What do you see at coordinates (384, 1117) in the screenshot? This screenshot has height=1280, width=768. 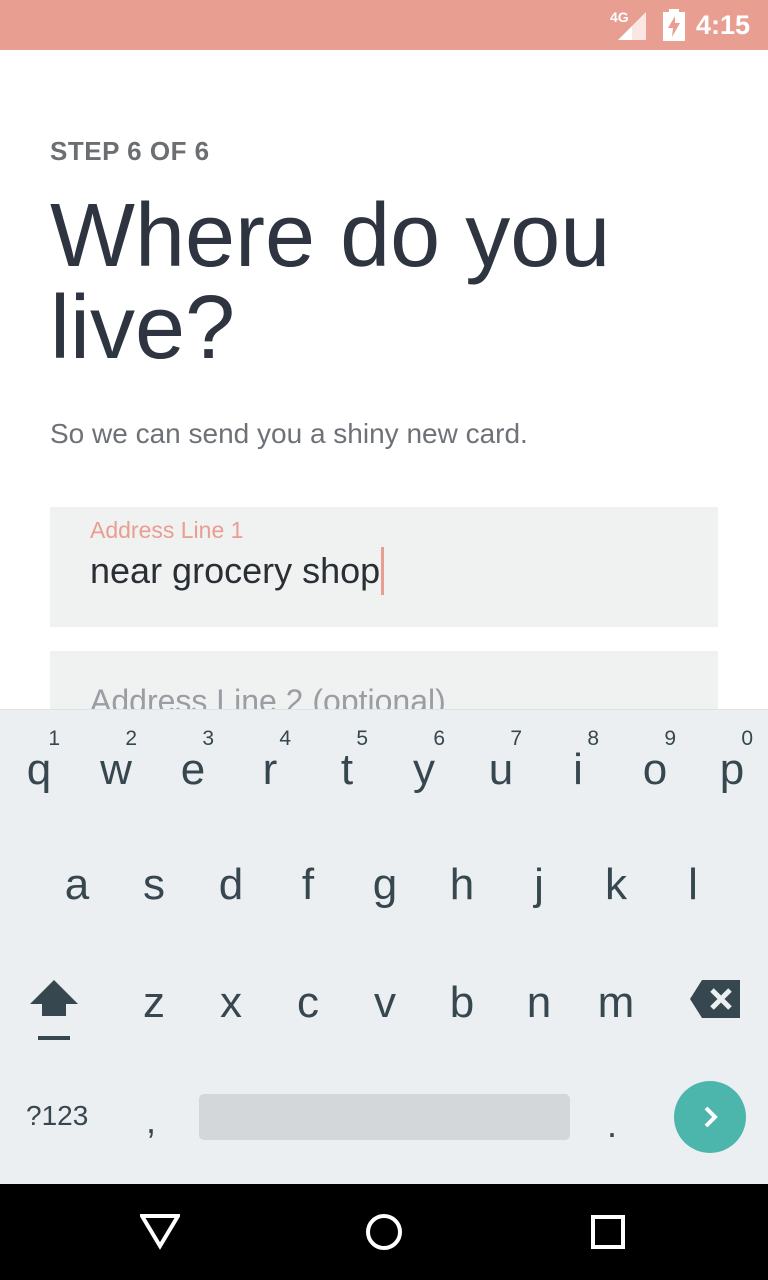 I see `space-bar` at bounding box center [384, 1117].